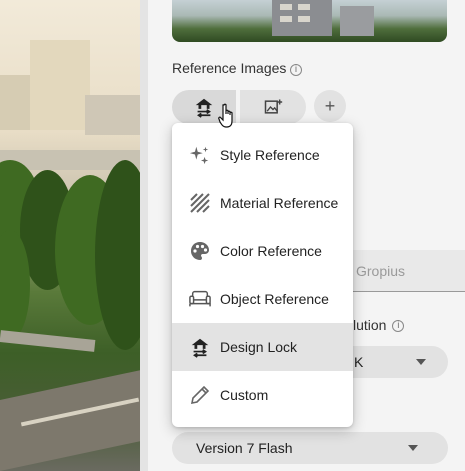 This screenshot has height=471, width=465. I want to click on menu-item-label: Material Reference, so click(279, 203).